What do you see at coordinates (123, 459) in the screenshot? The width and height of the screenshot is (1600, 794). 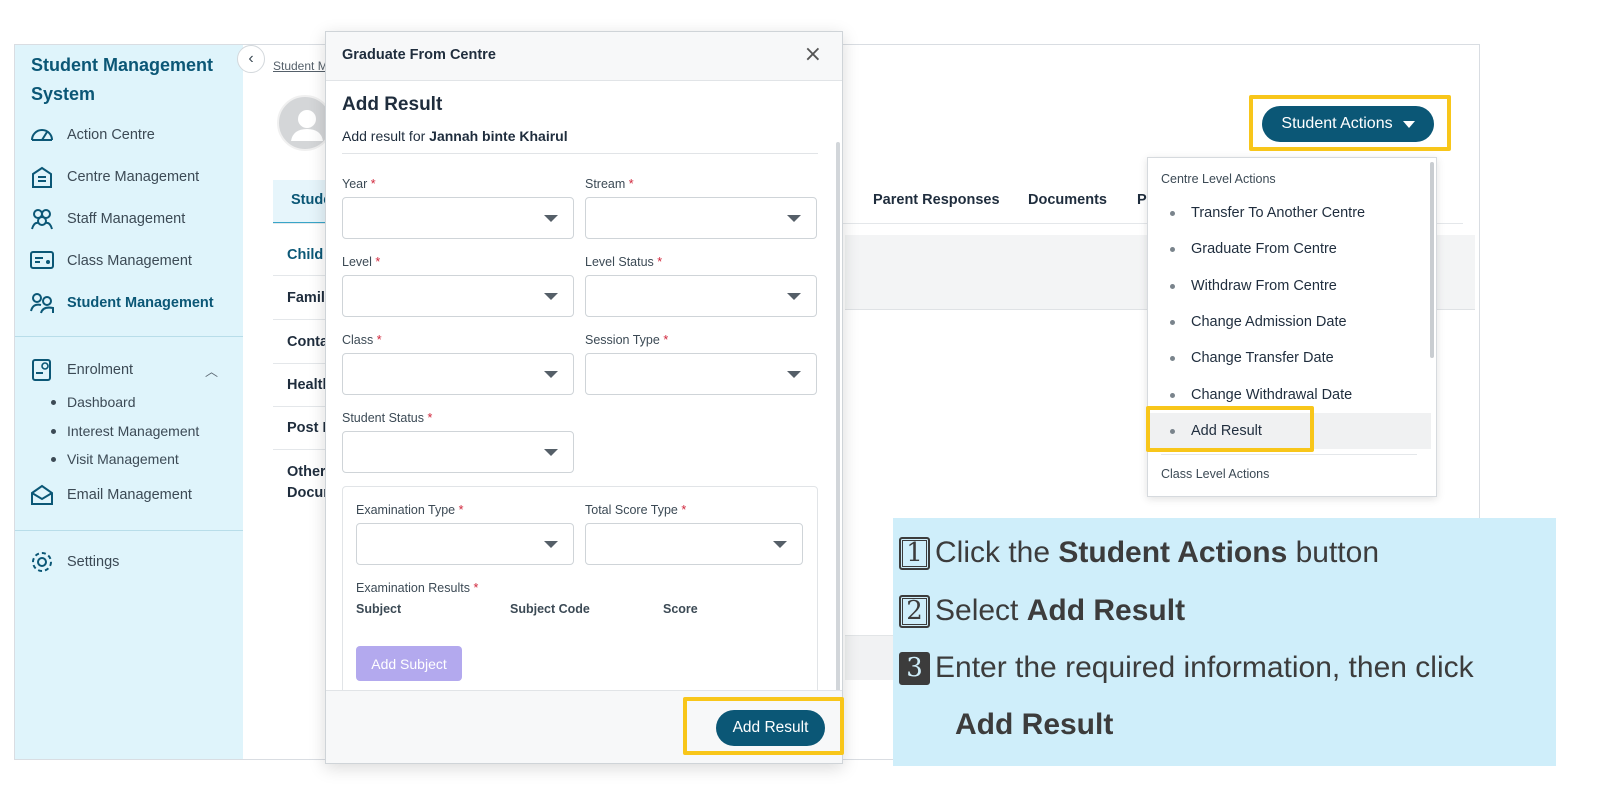 I see `sidebar-subitem-label: Visit Management` at bounding box center [123, 459].